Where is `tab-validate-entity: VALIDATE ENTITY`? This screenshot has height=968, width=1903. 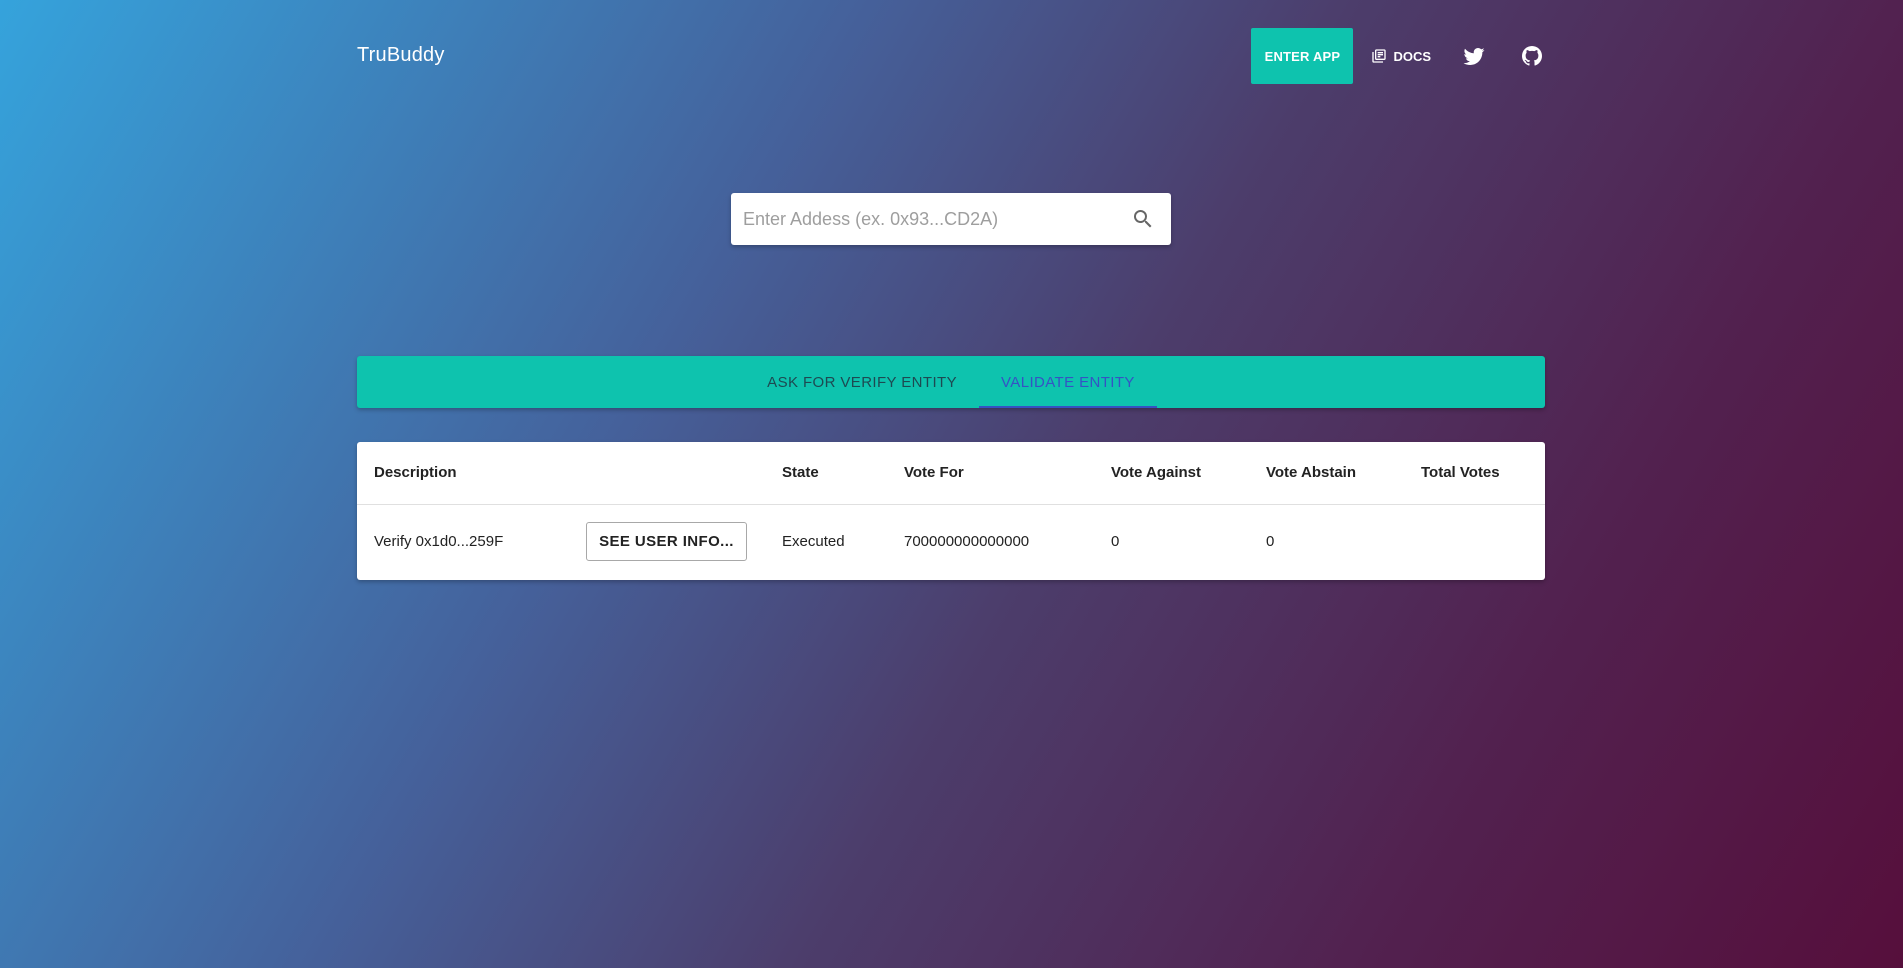 tab-validate-entity: VALIDATE ENTITY is located at coordinates (1068, 382).